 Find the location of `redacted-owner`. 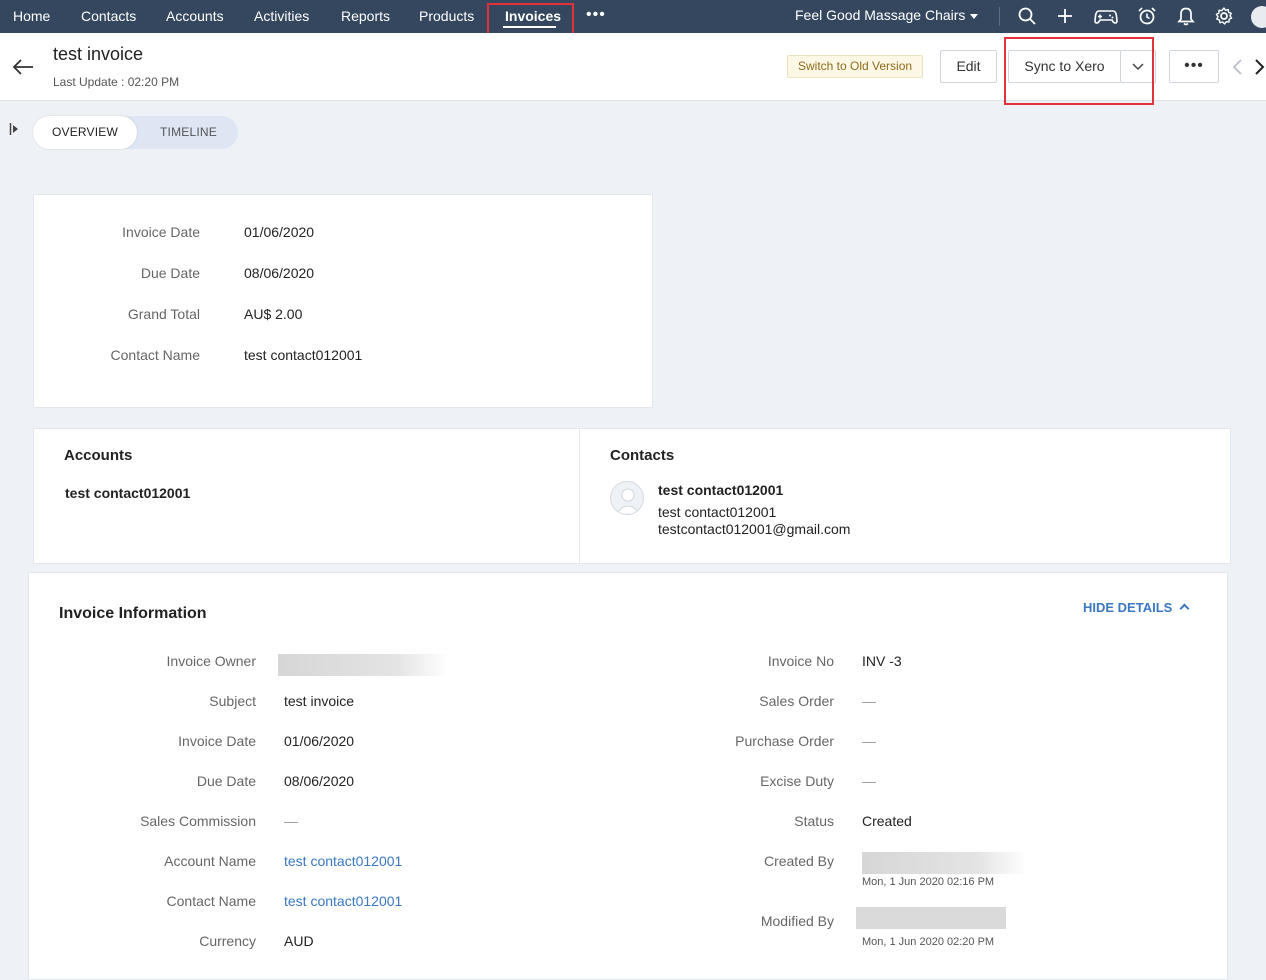

redacted-owner is located at coordinates (363, 665).